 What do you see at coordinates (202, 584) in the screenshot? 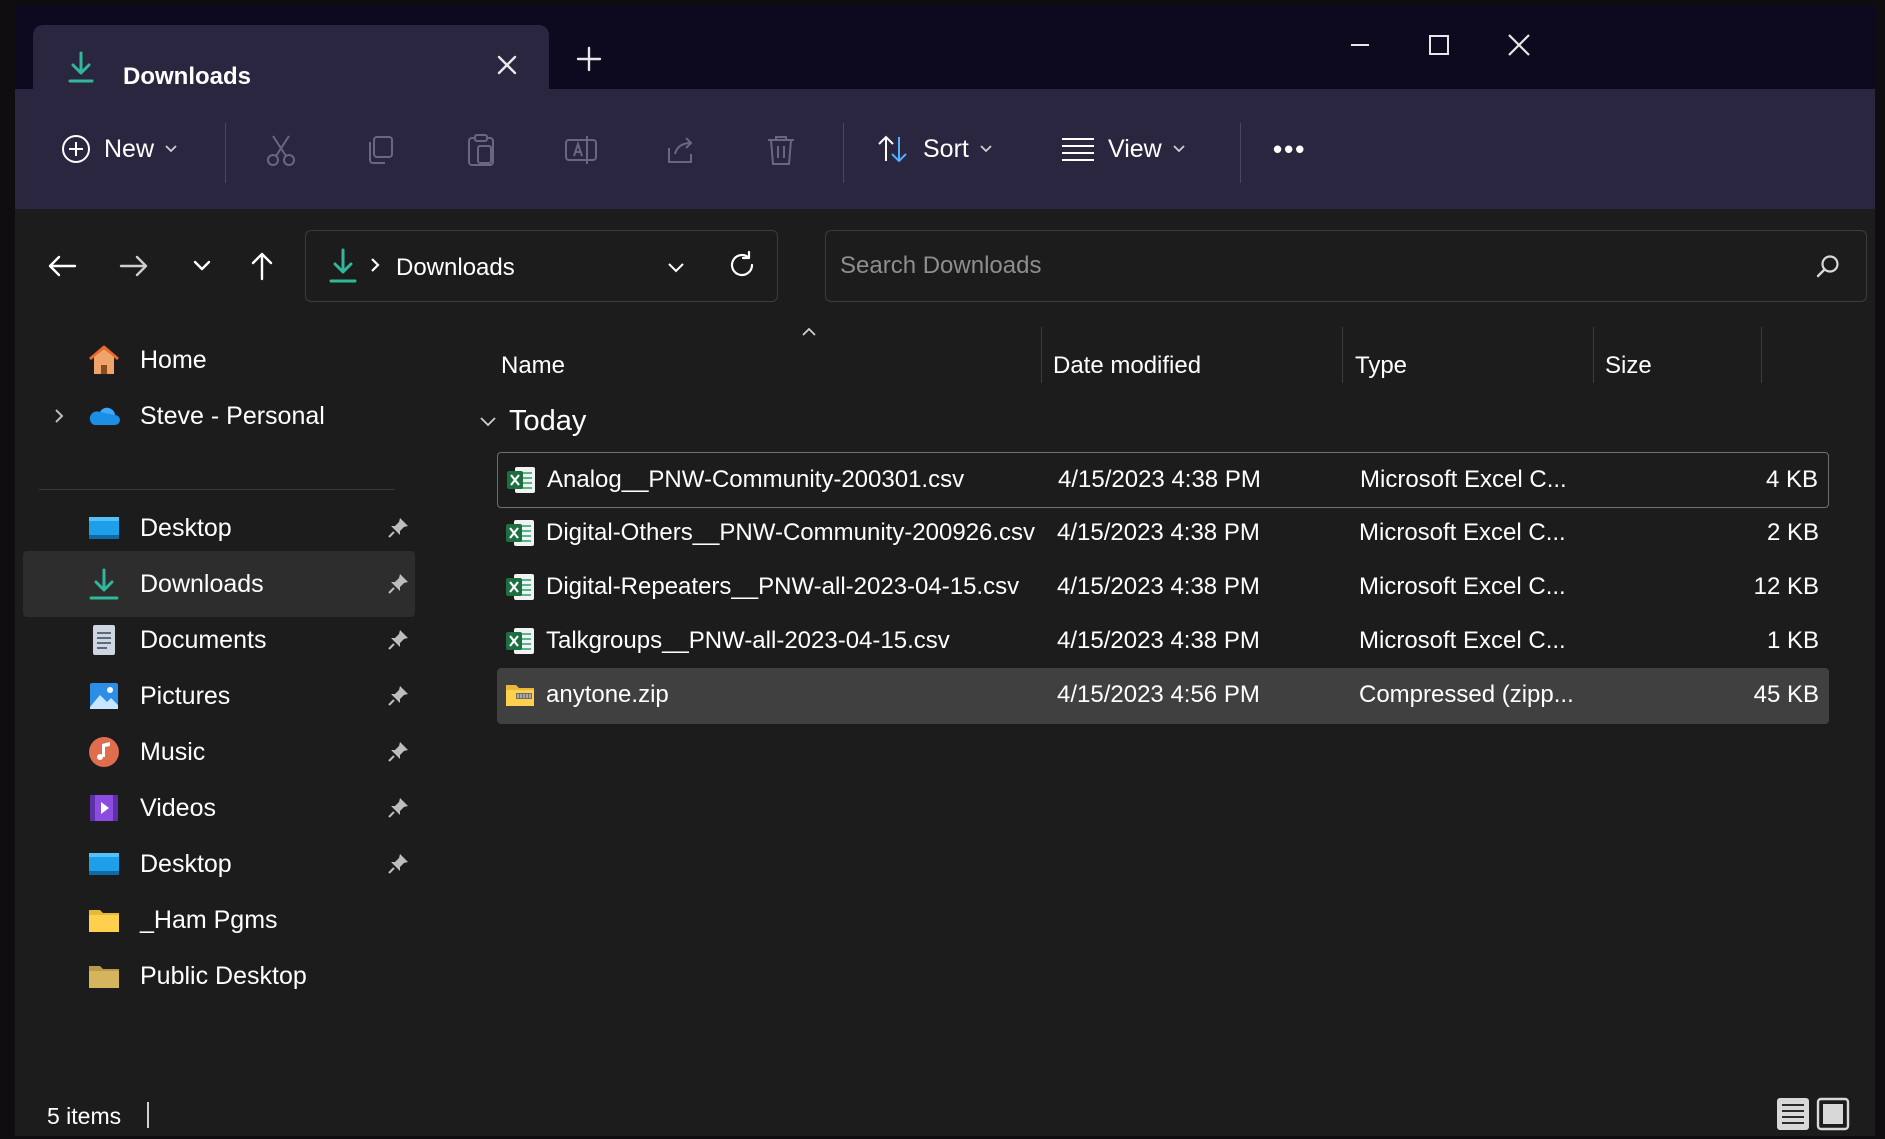
I see `sidebar-item-label: Downloads` at bounding box center [202, 584].